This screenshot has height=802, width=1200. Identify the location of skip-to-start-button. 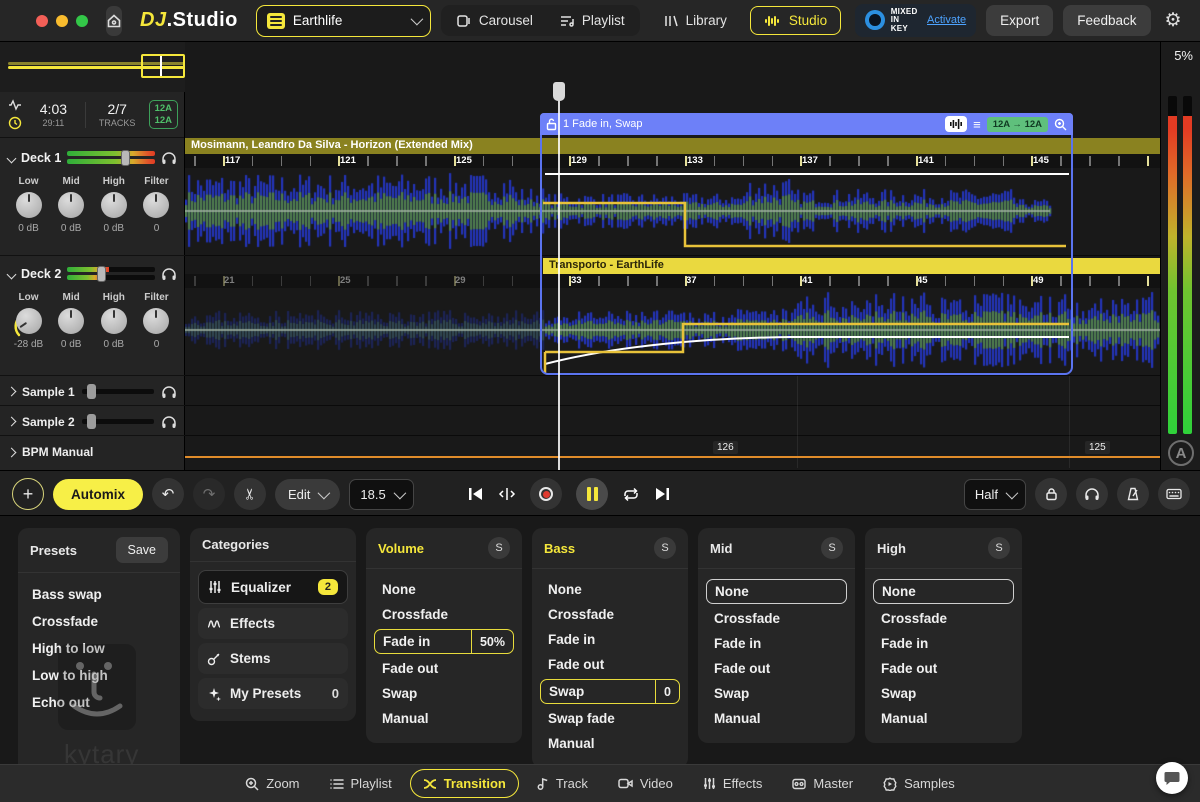
(476, 494).